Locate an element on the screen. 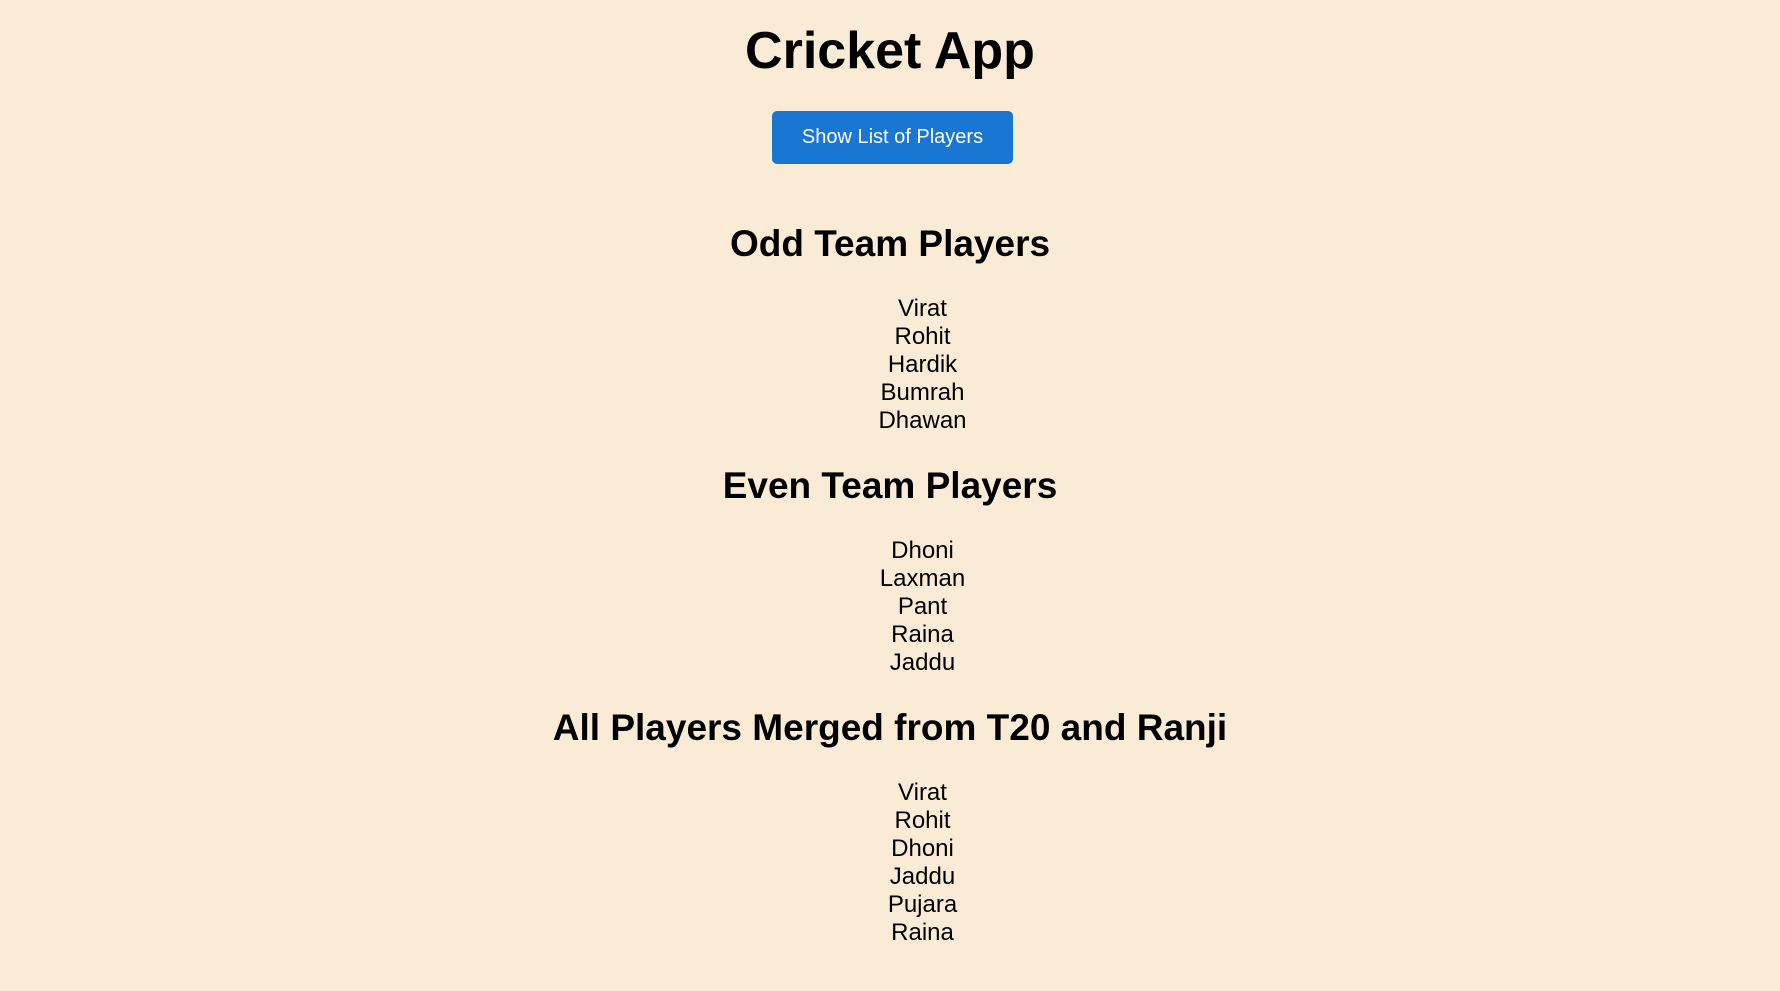 The height and width of the screenshot is (991, 1780). list-item: Dhawan is located at coordinates (922, 420).